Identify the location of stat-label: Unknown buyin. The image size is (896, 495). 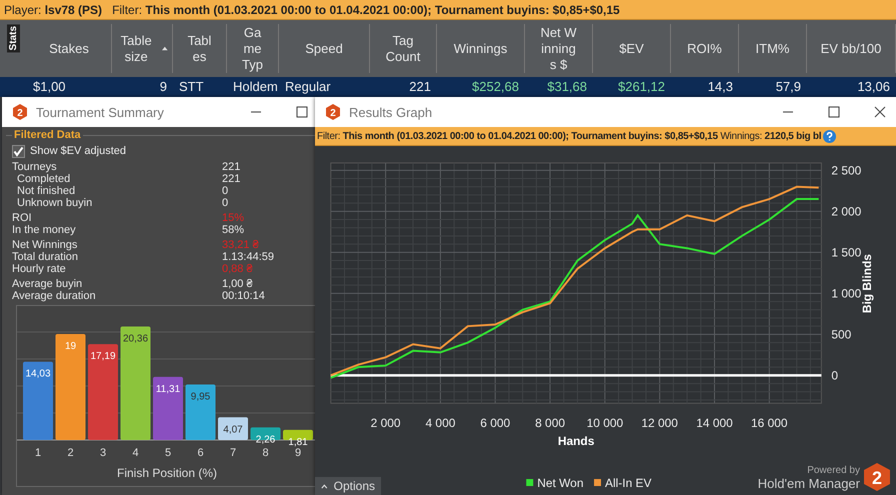
(55, 203).